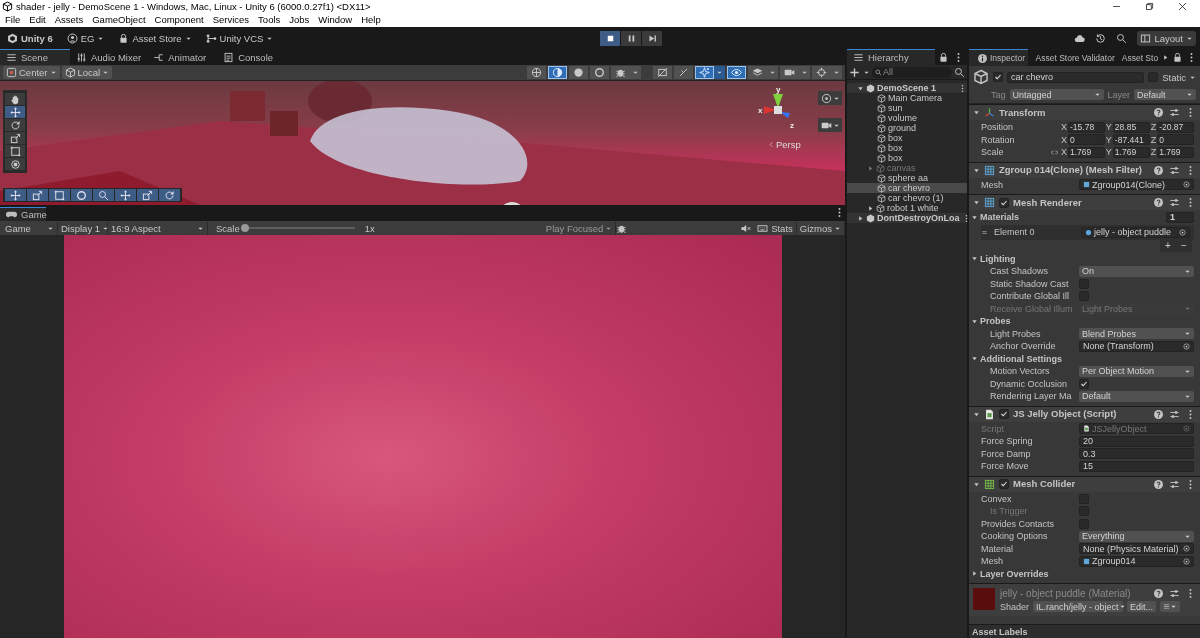 The width and height of the screenshot is (1200, 638). I want to click on section-label: Lighting, so click(998, 258).